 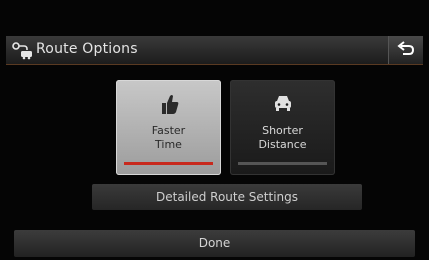 What do you see at coordinates (214, 50) in the screenshot?
I see `header-bar: Route Options` at bounding box center [214, 50].